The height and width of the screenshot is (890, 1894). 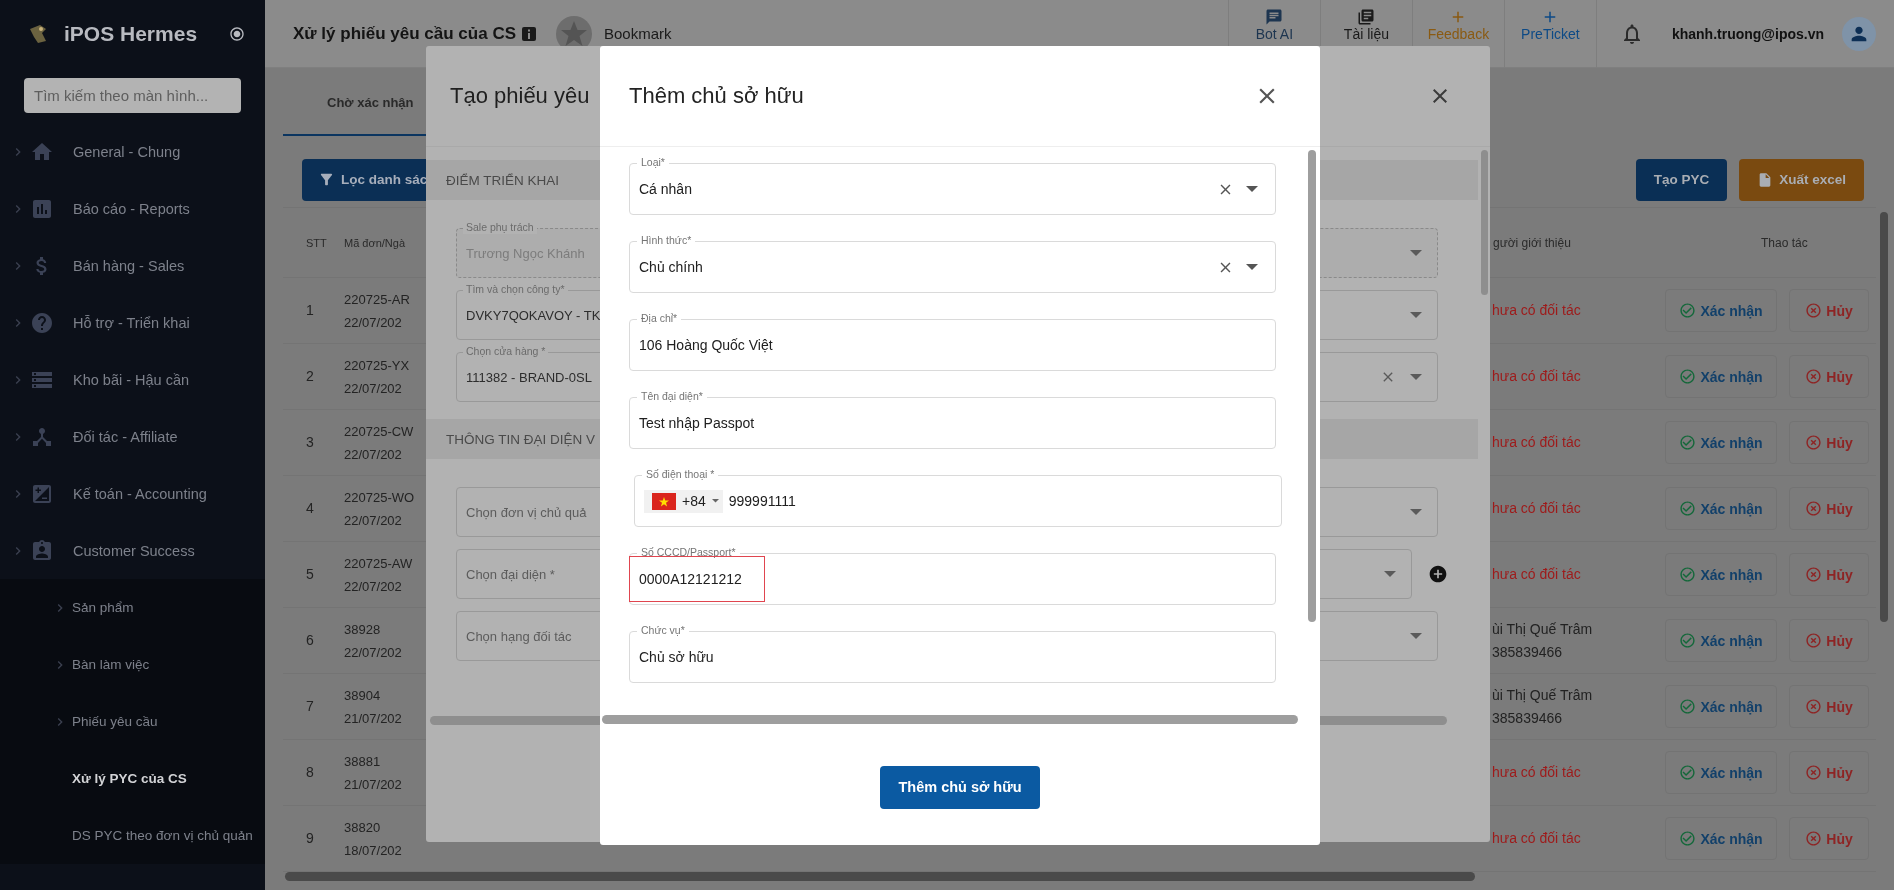 I want to click on table-cell-text: 220725-YX, so click(x=377, y=365).